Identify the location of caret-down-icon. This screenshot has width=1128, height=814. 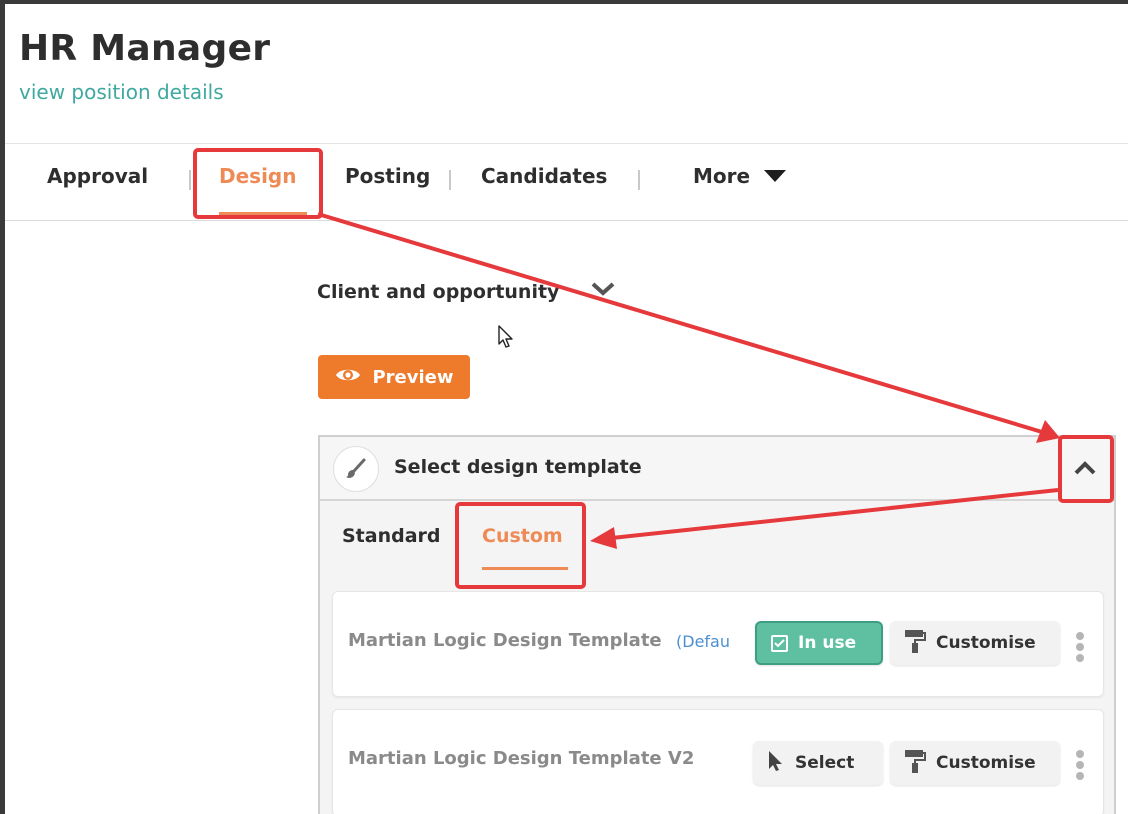
(775, 175).